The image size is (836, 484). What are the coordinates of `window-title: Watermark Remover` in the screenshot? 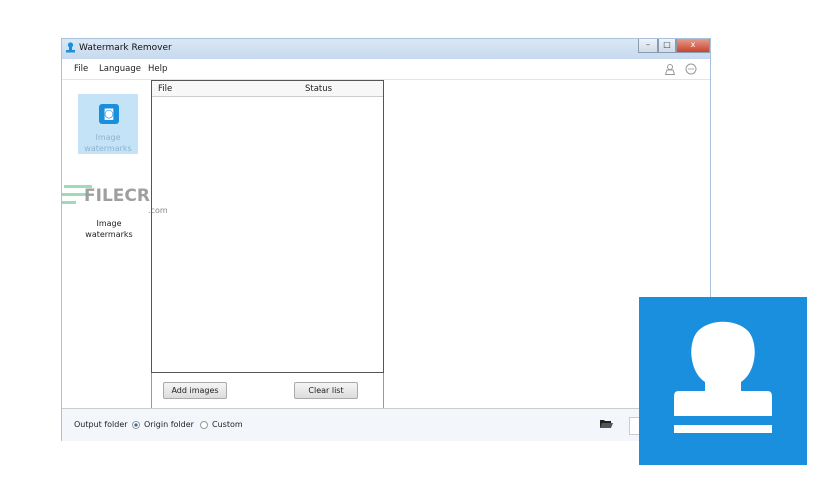 It's located at (125, 48).